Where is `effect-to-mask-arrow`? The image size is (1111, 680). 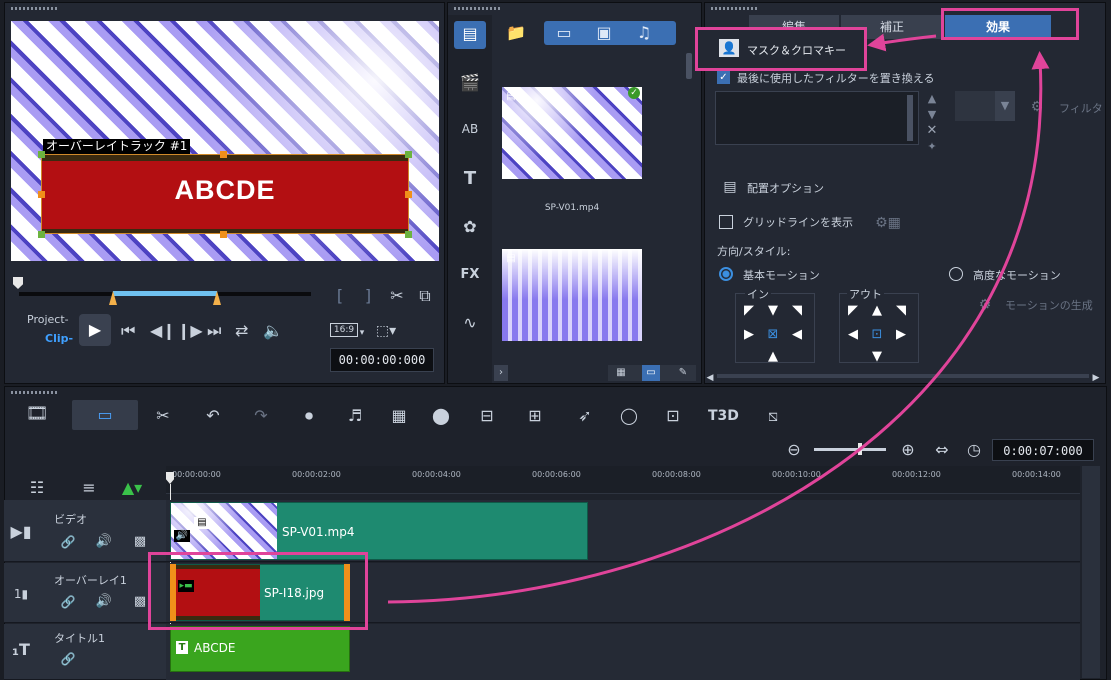
effect-to-mask-arrow is located at coordinates (902, 42).